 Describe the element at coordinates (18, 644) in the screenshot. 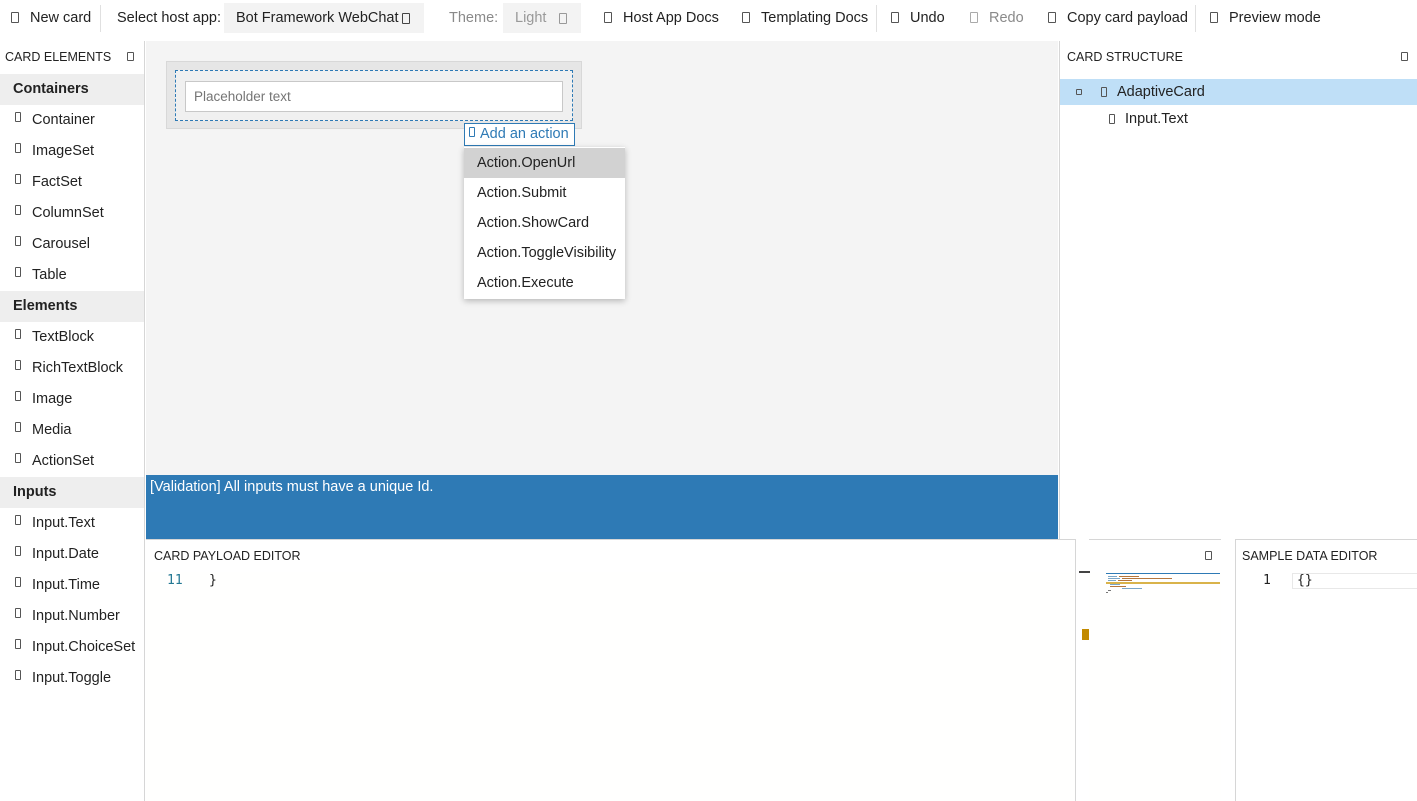

I see `input-choiceset-icon` at that location.